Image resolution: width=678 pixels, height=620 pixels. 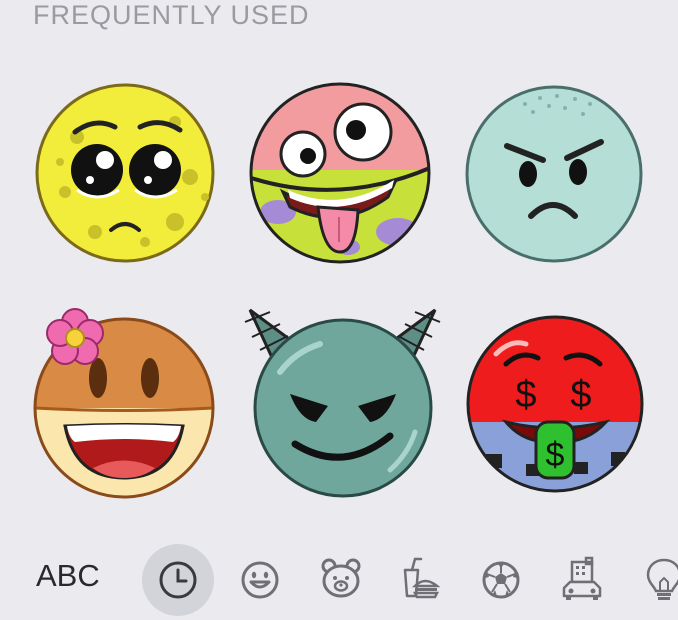 I want to click on sticker-grinning-flower-face, so click(x=124, y=404).